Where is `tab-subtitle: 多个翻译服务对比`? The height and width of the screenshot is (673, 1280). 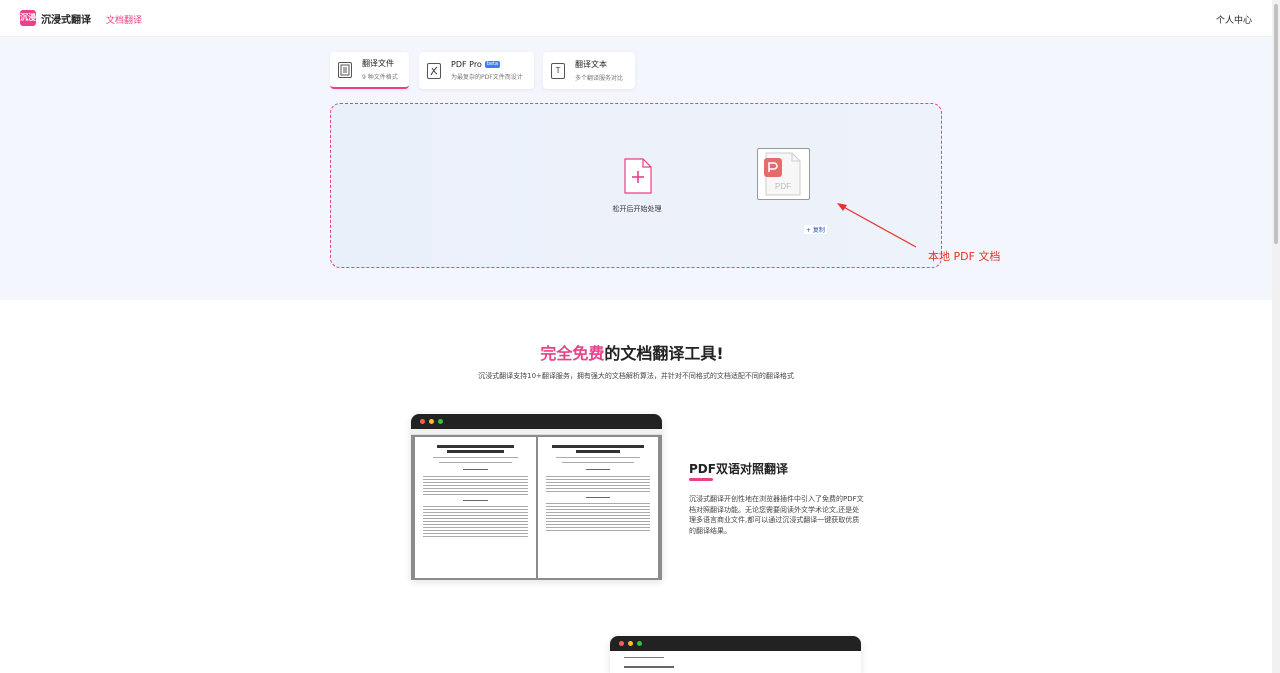
tab-subtitle: 多个翻译服务对比 is located at coordinates (599, 78).